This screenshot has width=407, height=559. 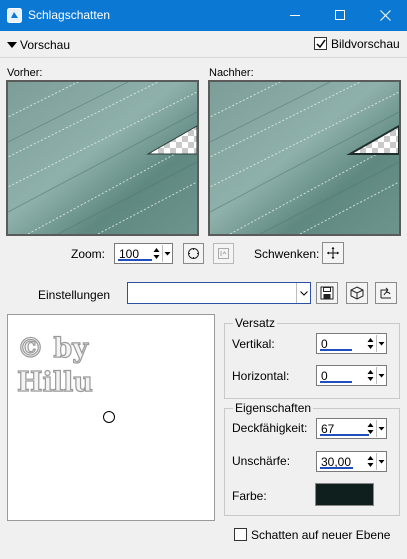 What do you see at coordinates (45, 45) in the screenshot?
I see `preview-section-label: Vorschau` at bounding box center [45, 45].